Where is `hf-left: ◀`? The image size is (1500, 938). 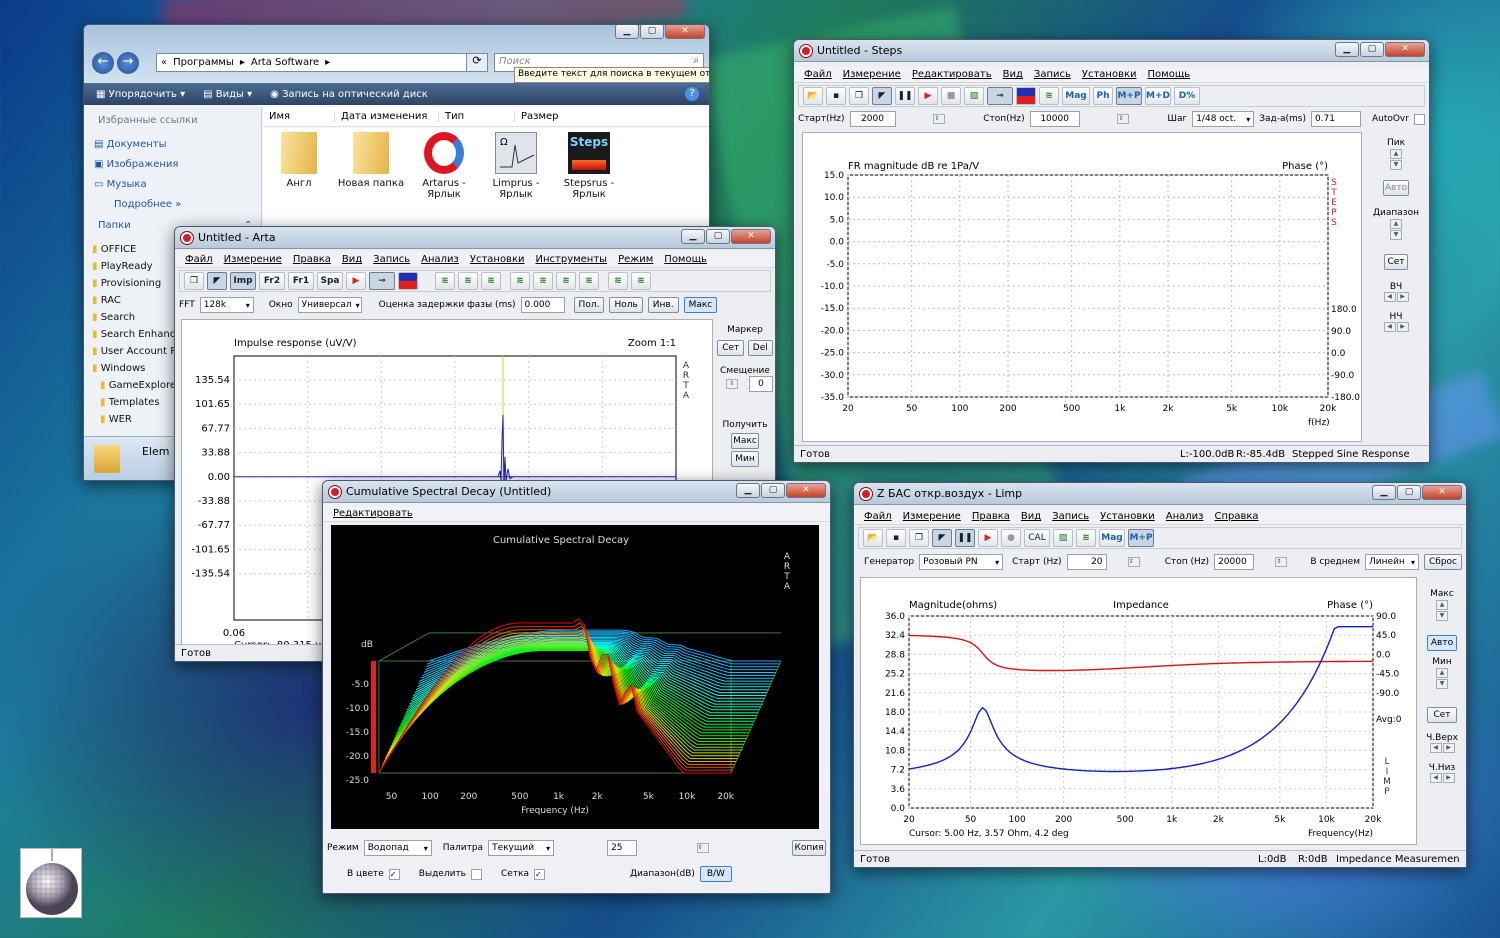 hf-left: ◀ is located at coordinates (1389, 297).